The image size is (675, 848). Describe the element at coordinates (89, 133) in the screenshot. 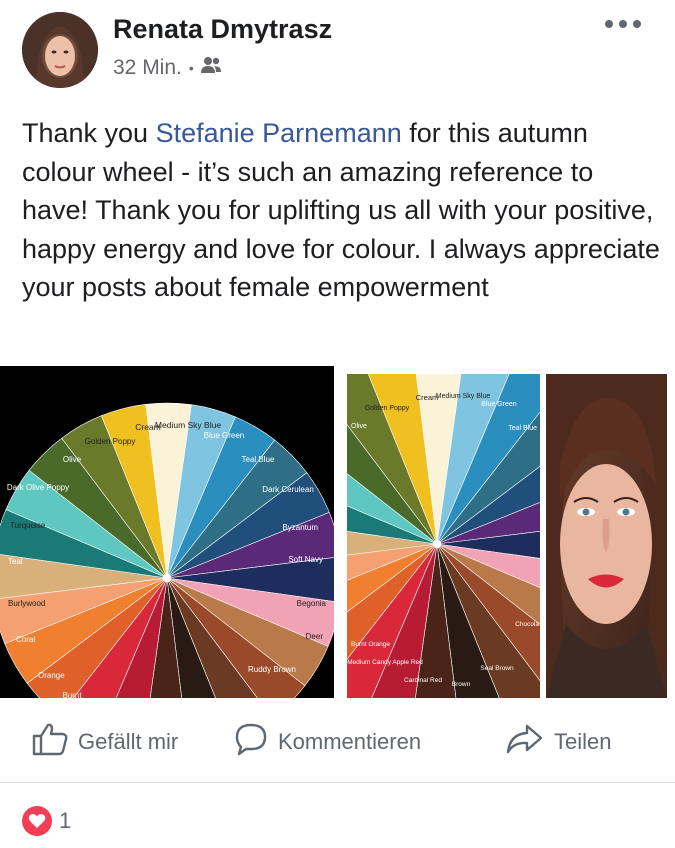

I see `post-text-before: Thank you` at that location.